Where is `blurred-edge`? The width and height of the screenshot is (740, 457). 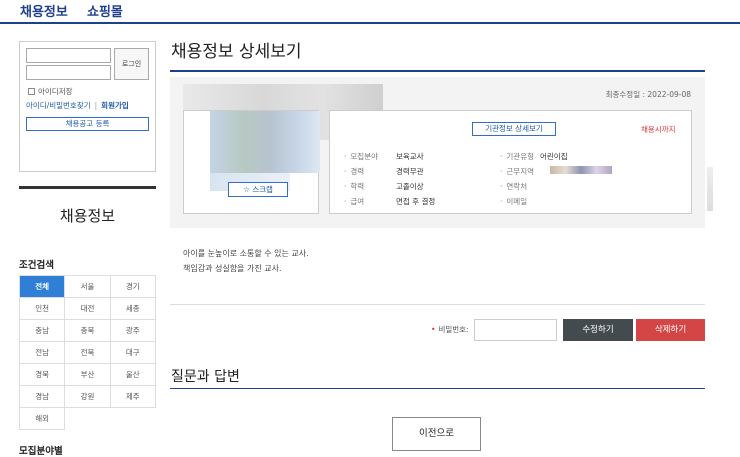 blurred-edge is located at coordinates (710, 189).